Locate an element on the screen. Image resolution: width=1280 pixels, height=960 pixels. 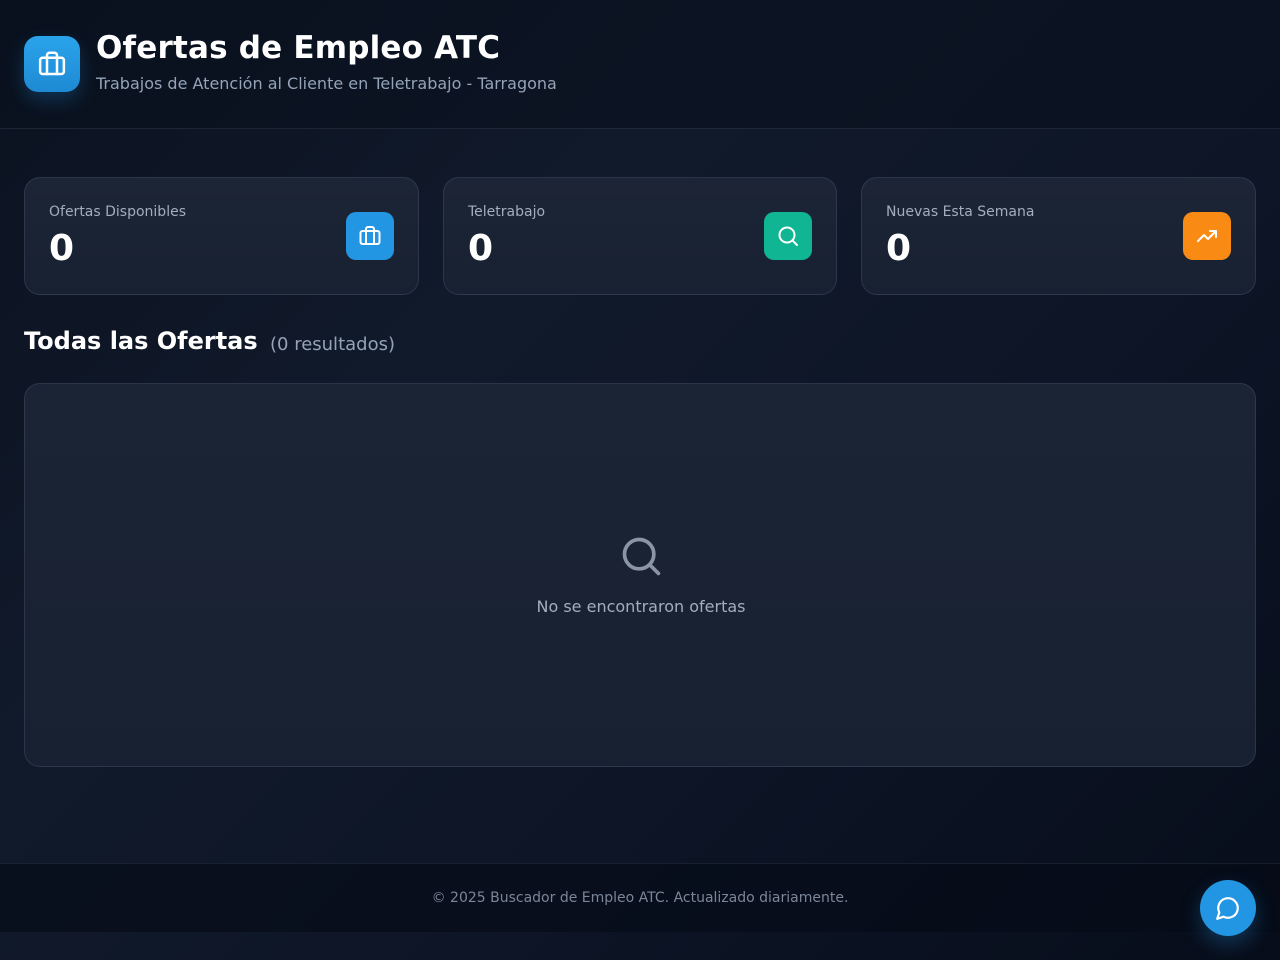
chat-bubble-icon is located at coordinates (1228, 908).